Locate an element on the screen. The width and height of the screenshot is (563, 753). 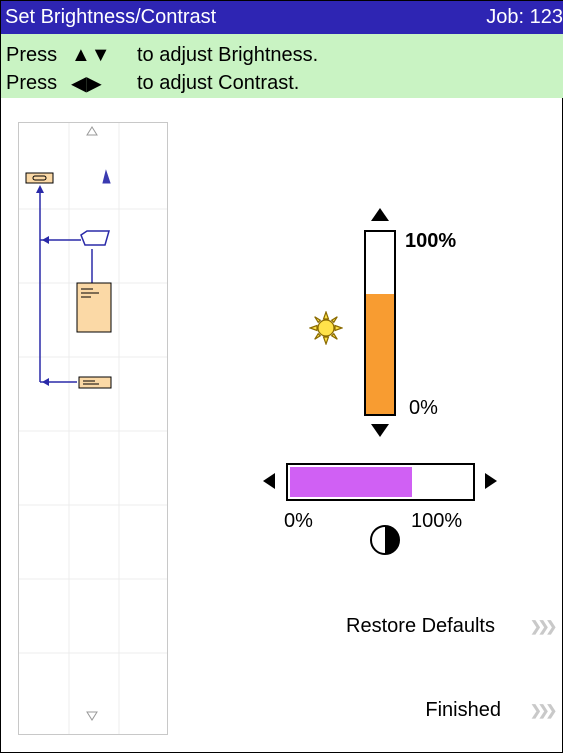
brightness-min-label: 0% is located at coordinates (423, 408).